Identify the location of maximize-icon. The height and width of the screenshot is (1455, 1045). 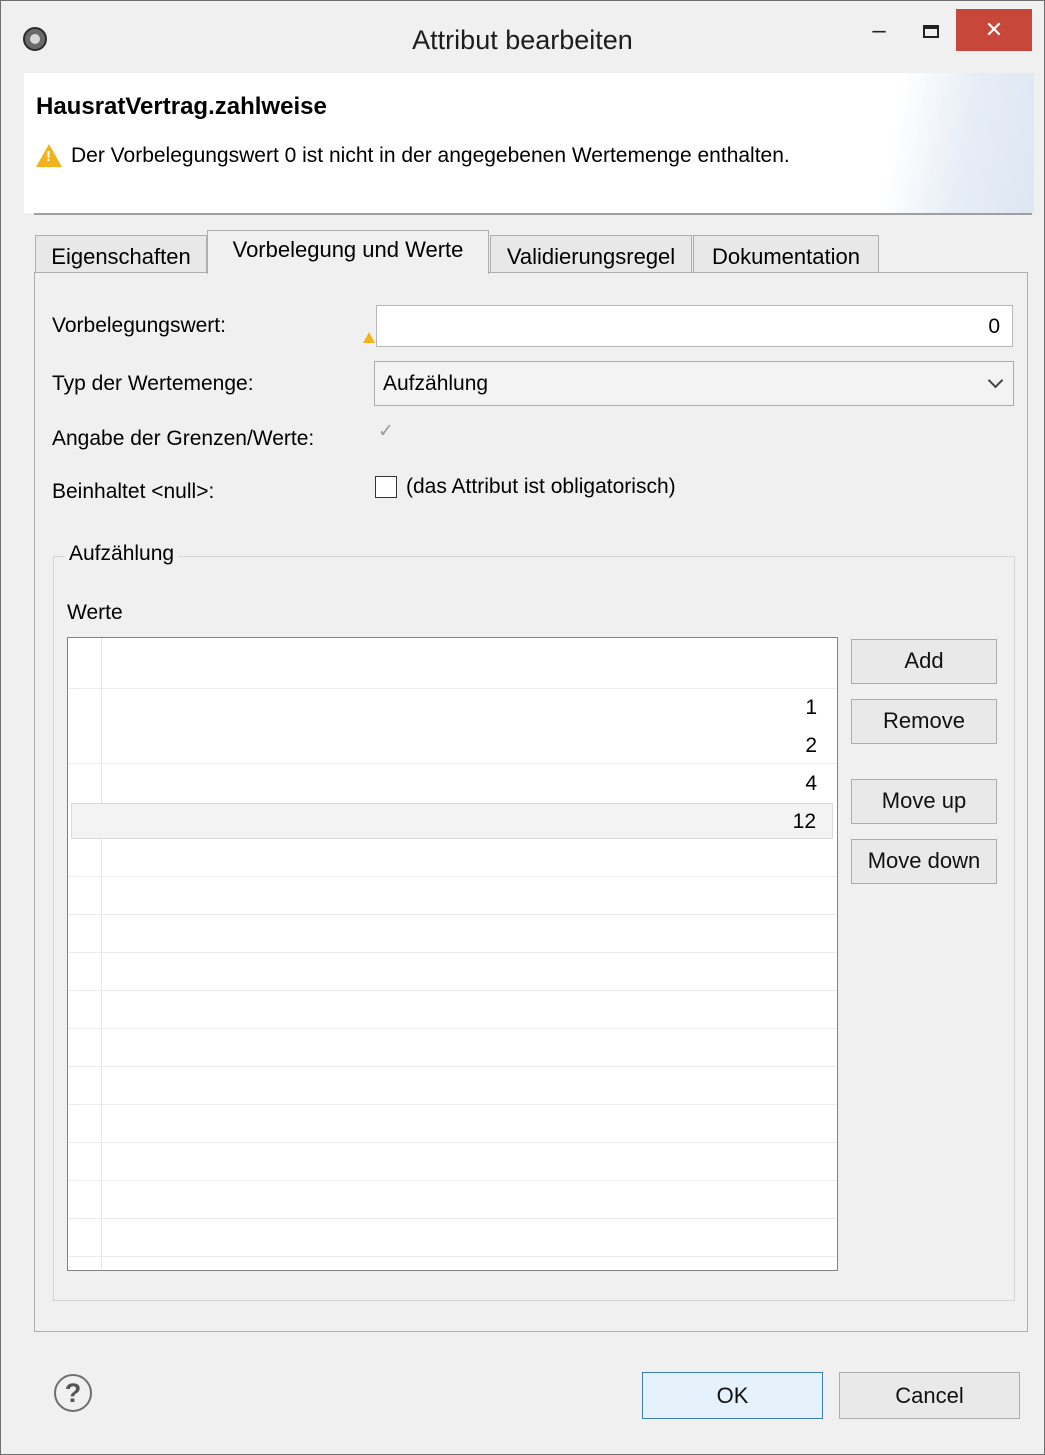
(931, 31).